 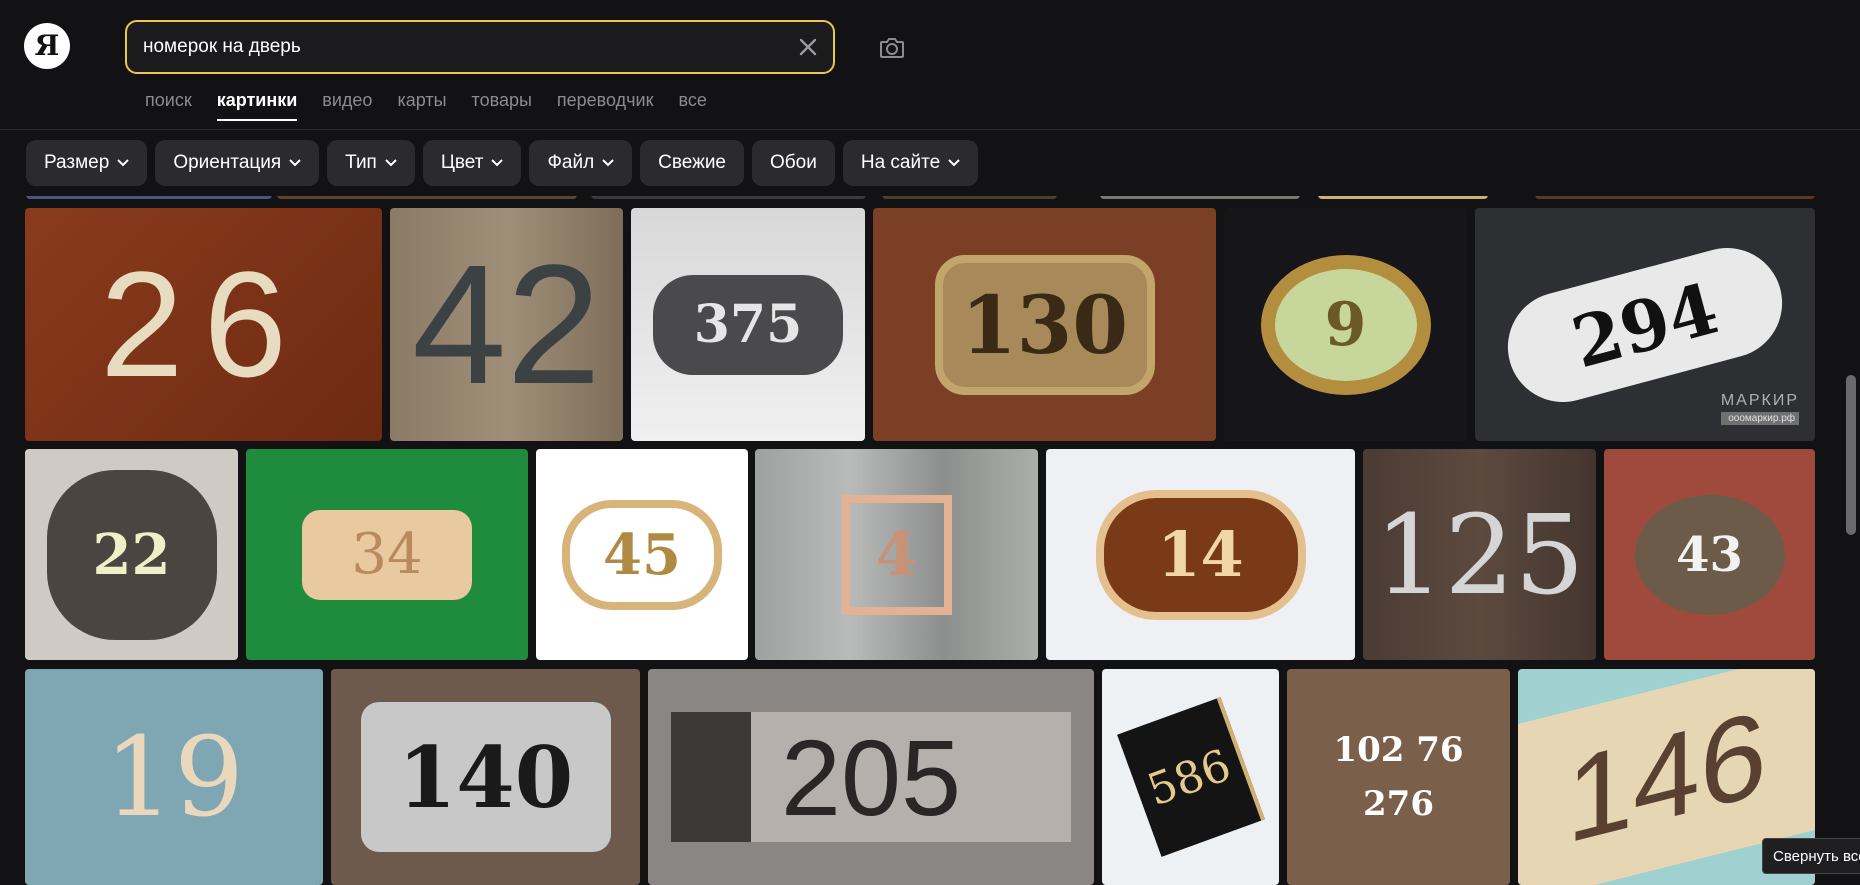 What do you see at coordinates (168, 105) in the screenshot?
I see `tab-search: поиск` at bounding box center [168, 105].